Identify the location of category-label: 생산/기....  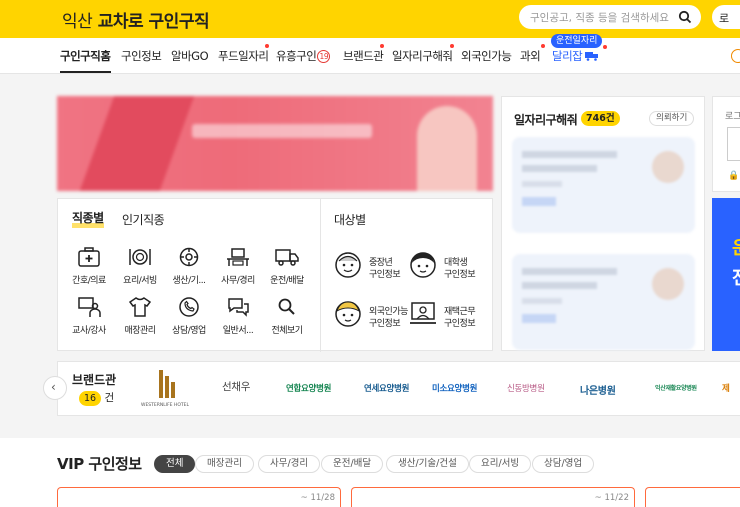
(189, 281).